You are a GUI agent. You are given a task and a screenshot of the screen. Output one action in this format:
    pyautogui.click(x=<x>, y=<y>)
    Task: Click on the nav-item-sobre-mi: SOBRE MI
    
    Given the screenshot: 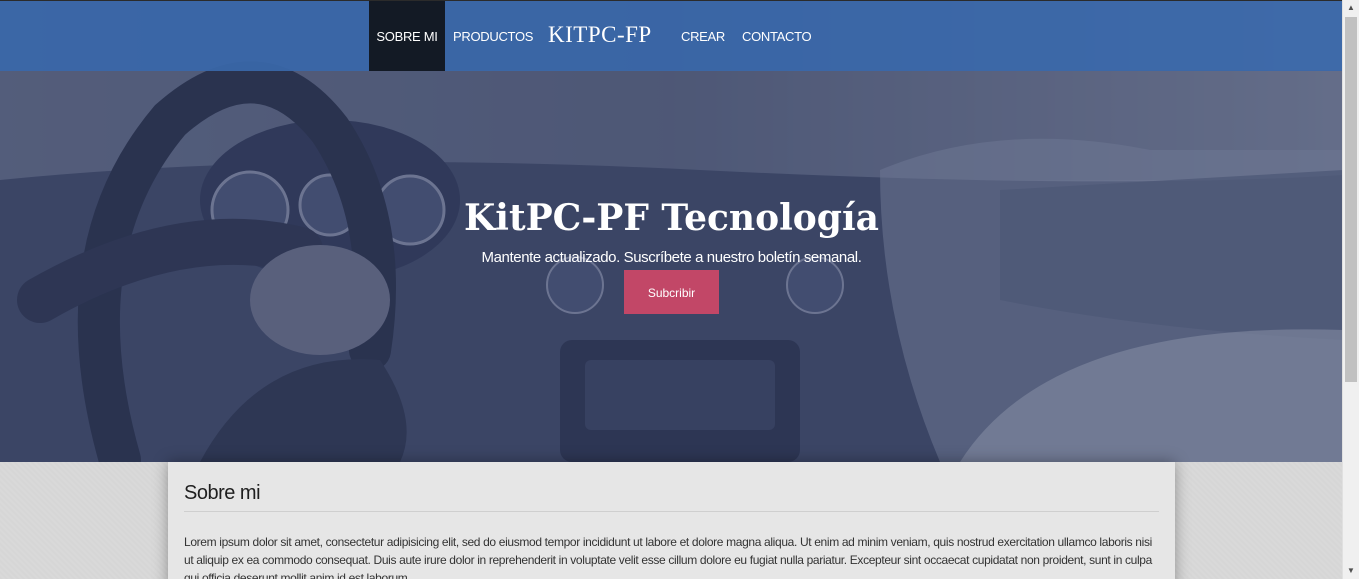 What is the action you would take?
    pyautogui.click(x=407, y=36)
    